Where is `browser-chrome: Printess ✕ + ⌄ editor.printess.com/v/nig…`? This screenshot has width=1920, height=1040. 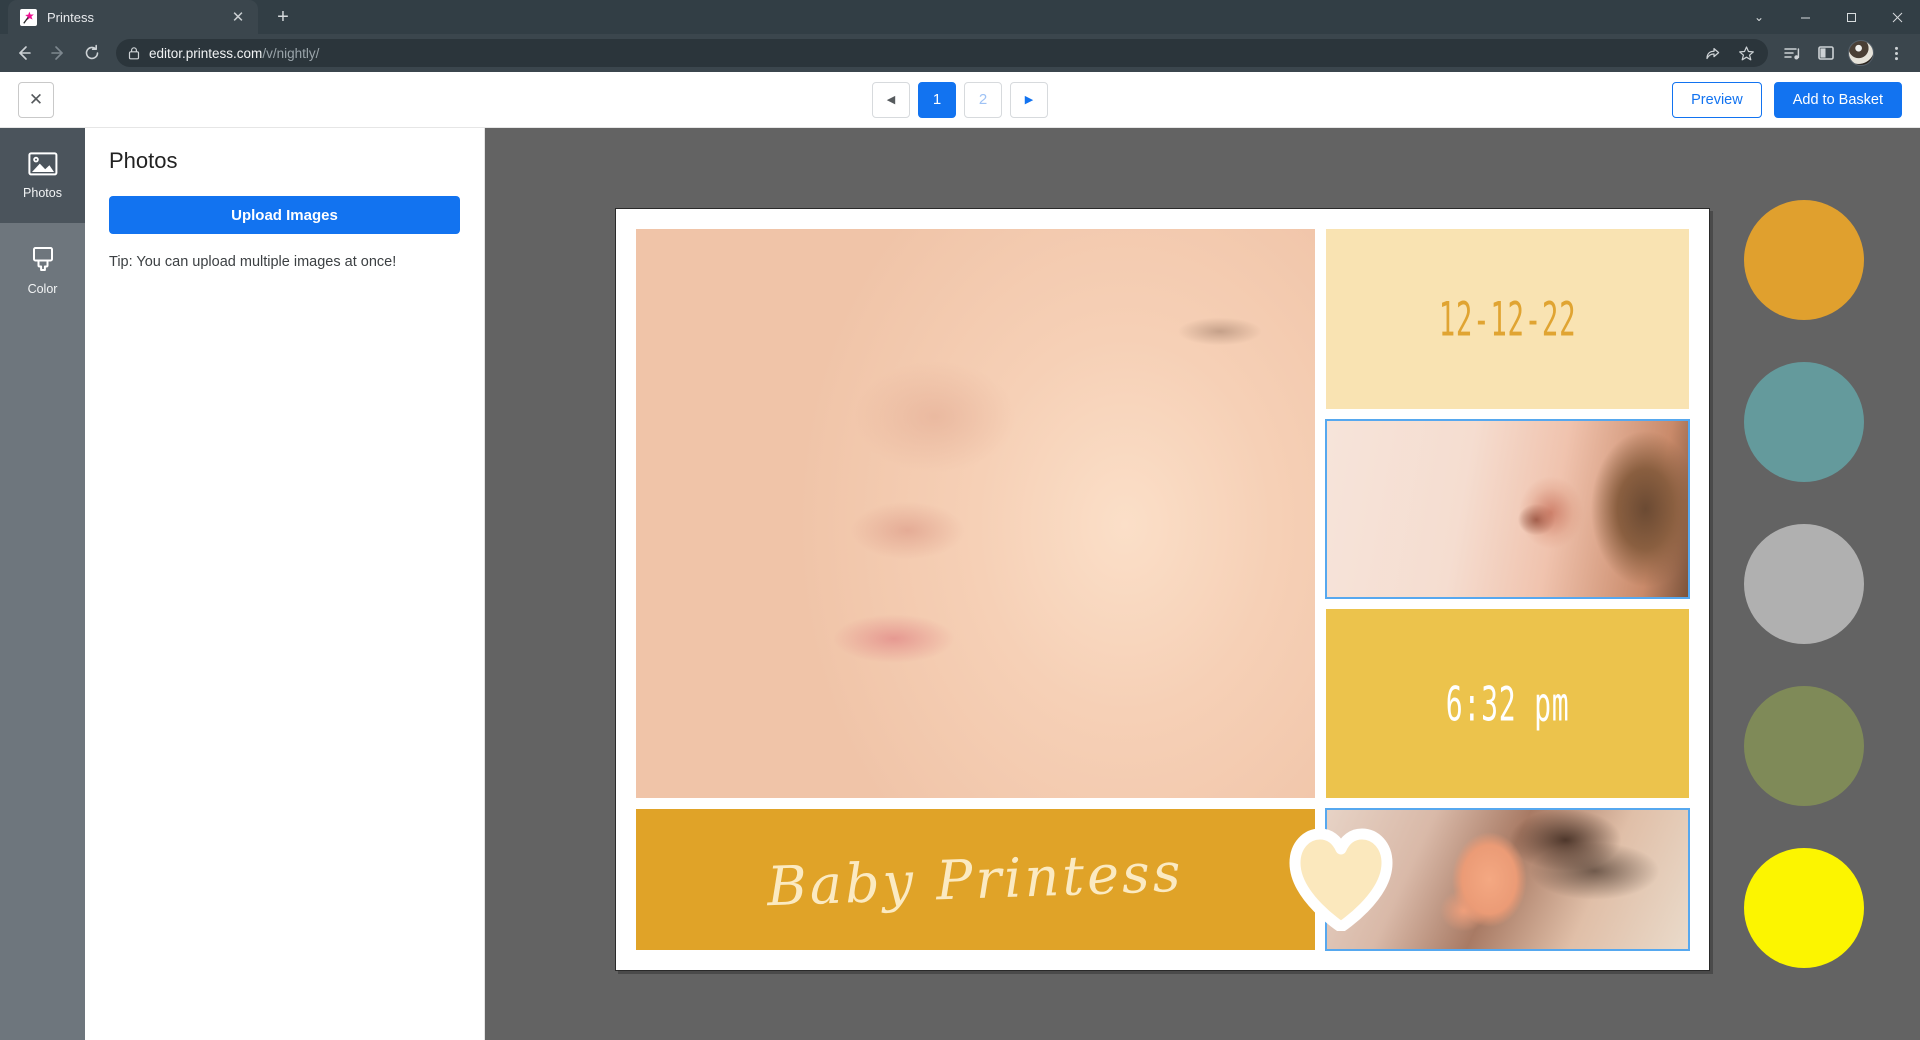 browser-chrome: Printess ✕ + ⌄ editor.printess.com/v/nig… is located at coordinates (960, 36).